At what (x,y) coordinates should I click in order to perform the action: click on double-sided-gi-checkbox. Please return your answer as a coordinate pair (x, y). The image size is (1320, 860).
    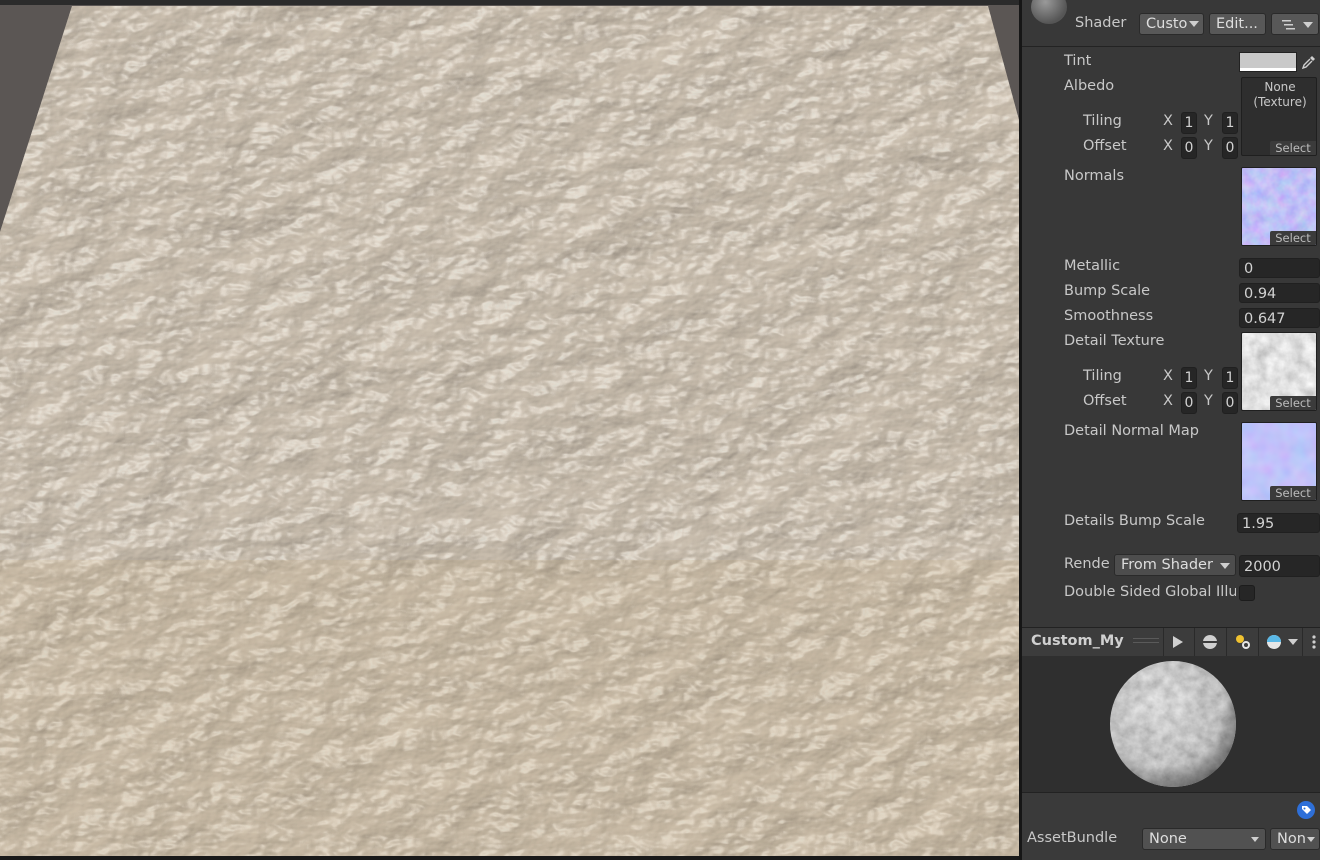
    Looking at the image, I should click on (1247, 593).